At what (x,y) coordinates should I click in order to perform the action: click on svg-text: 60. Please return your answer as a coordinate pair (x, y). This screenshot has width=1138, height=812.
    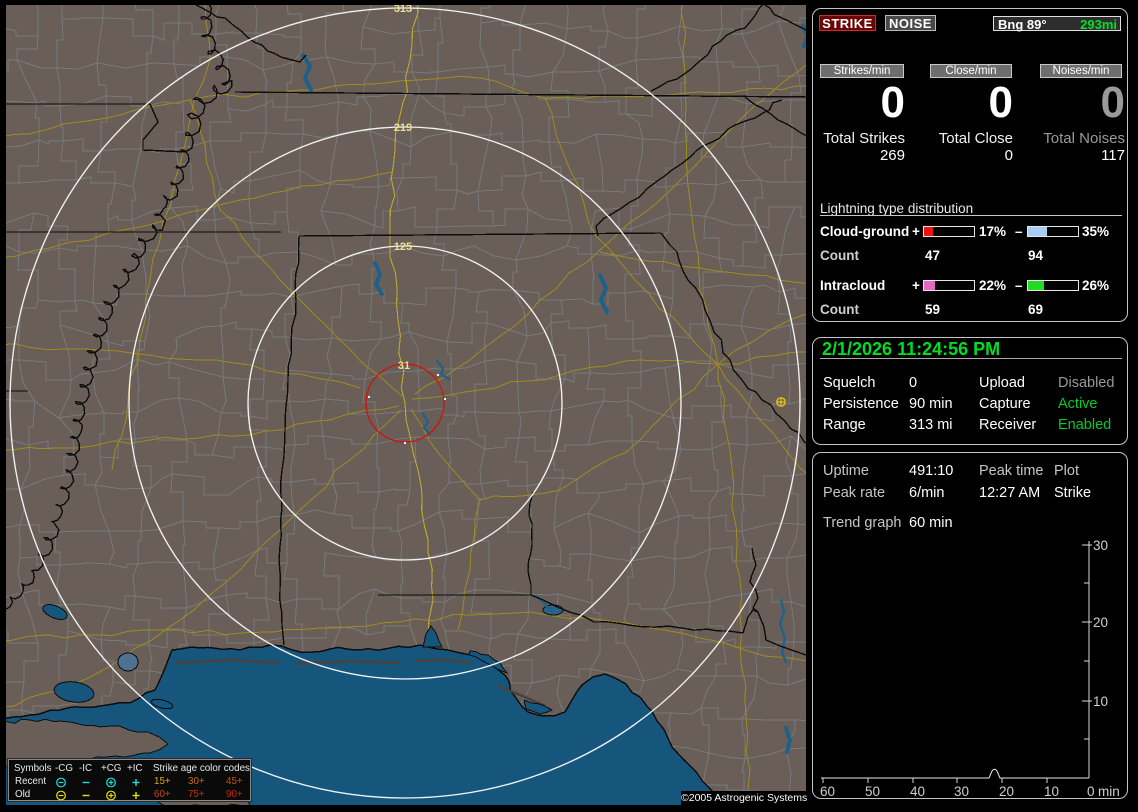
    Looking at the image, I should click on (827, 791).